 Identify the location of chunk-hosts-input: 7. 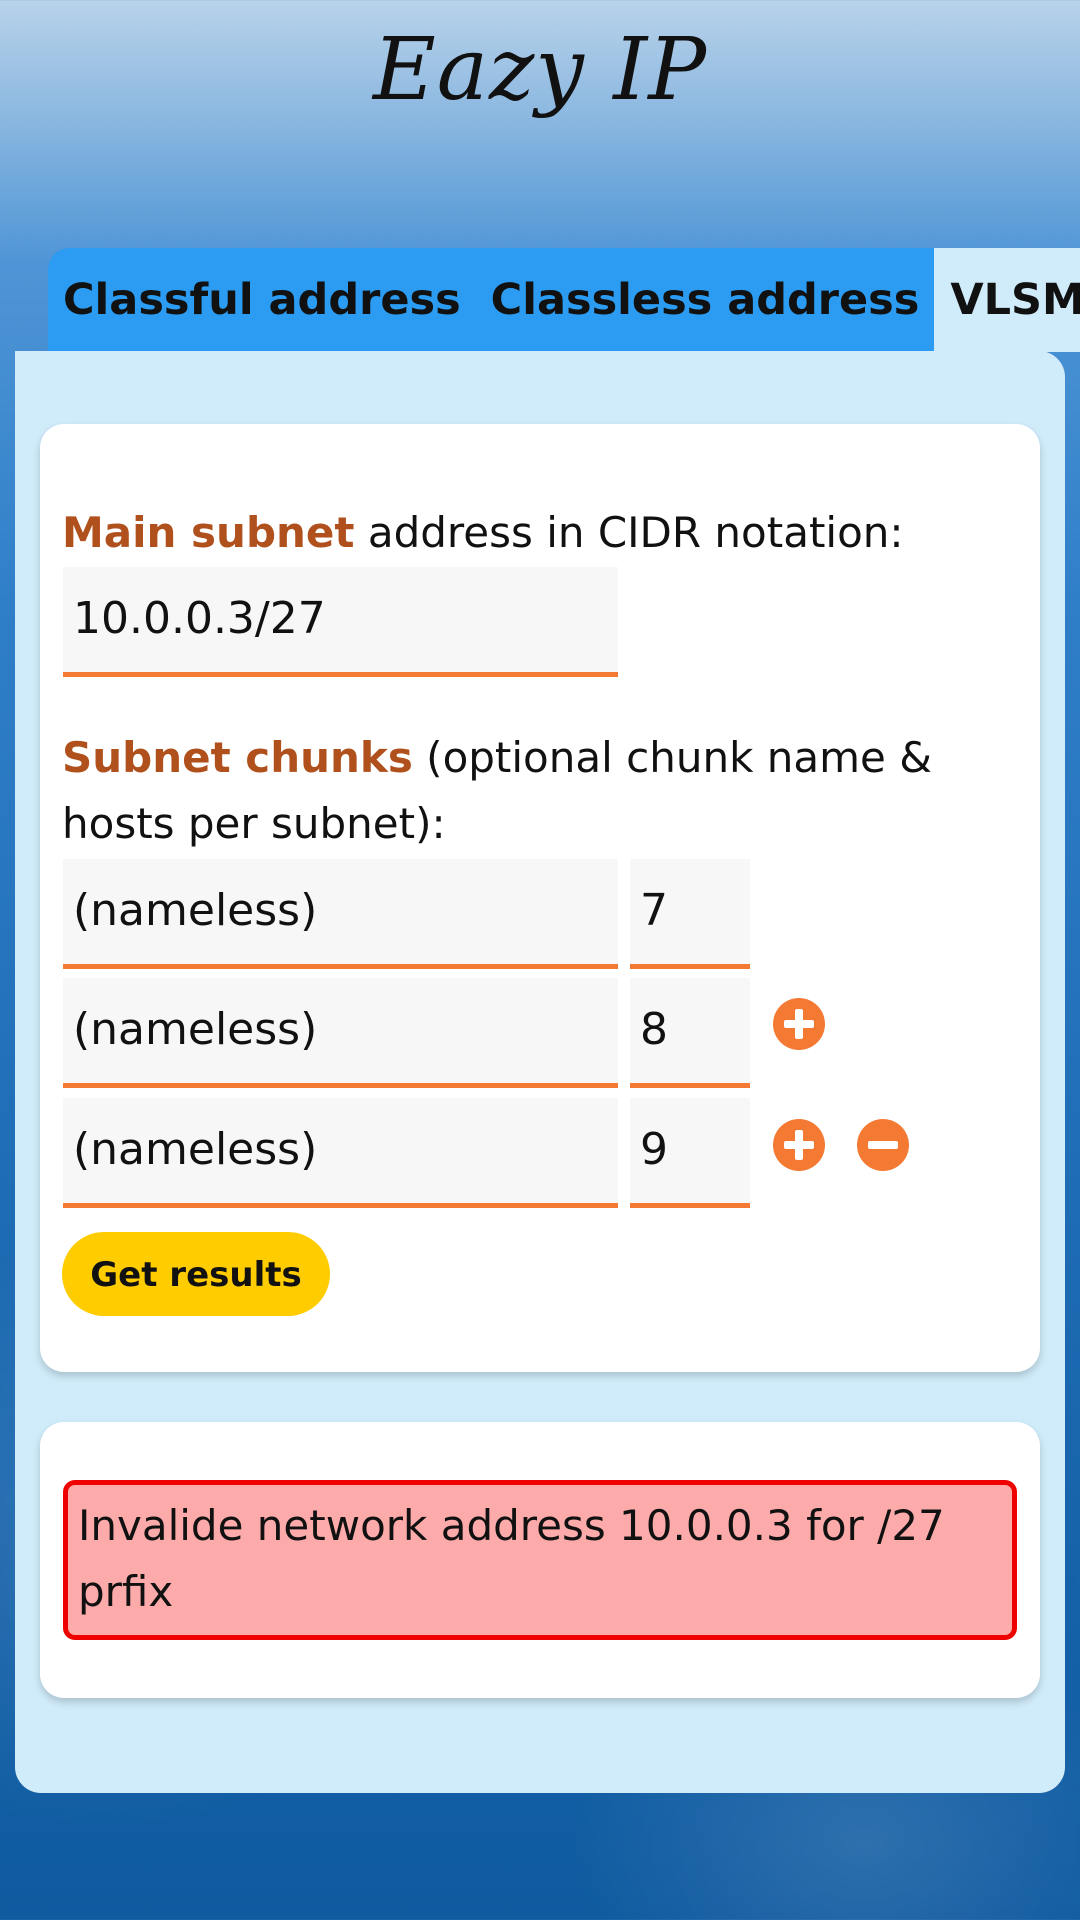
(690, 914).